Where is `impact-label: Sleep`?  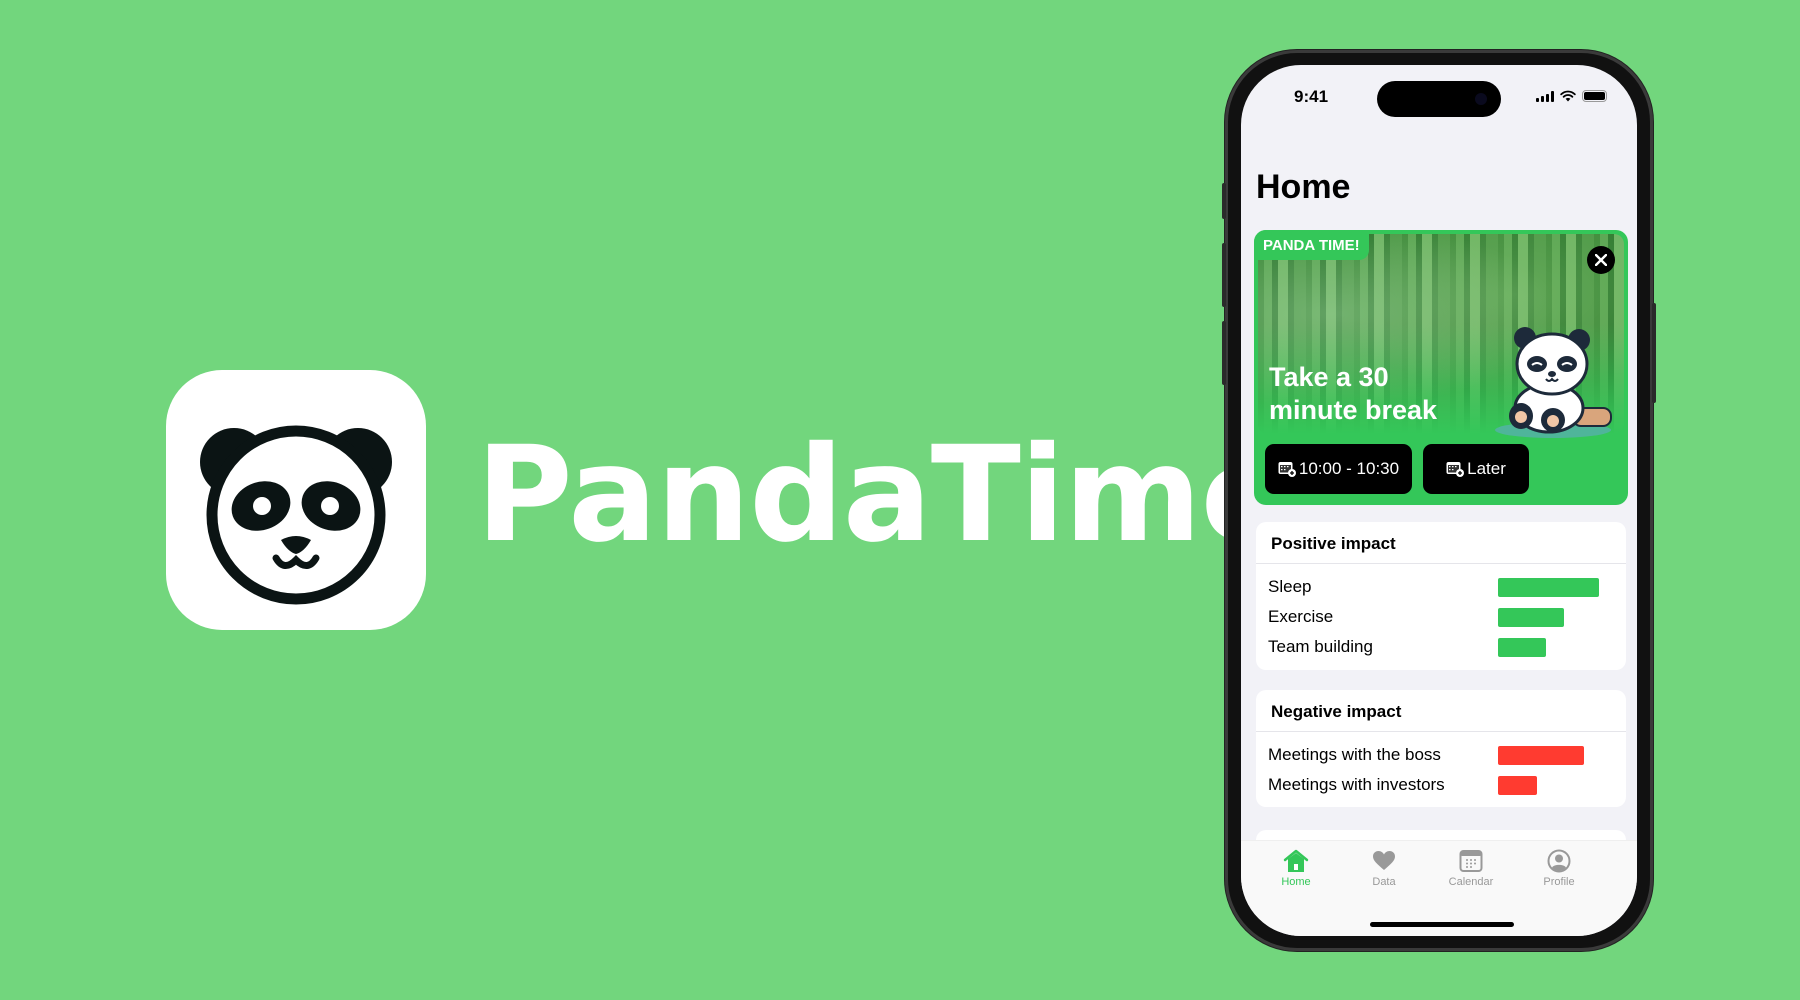 impact-label: Sleep is located at coordinates (1290, 586).